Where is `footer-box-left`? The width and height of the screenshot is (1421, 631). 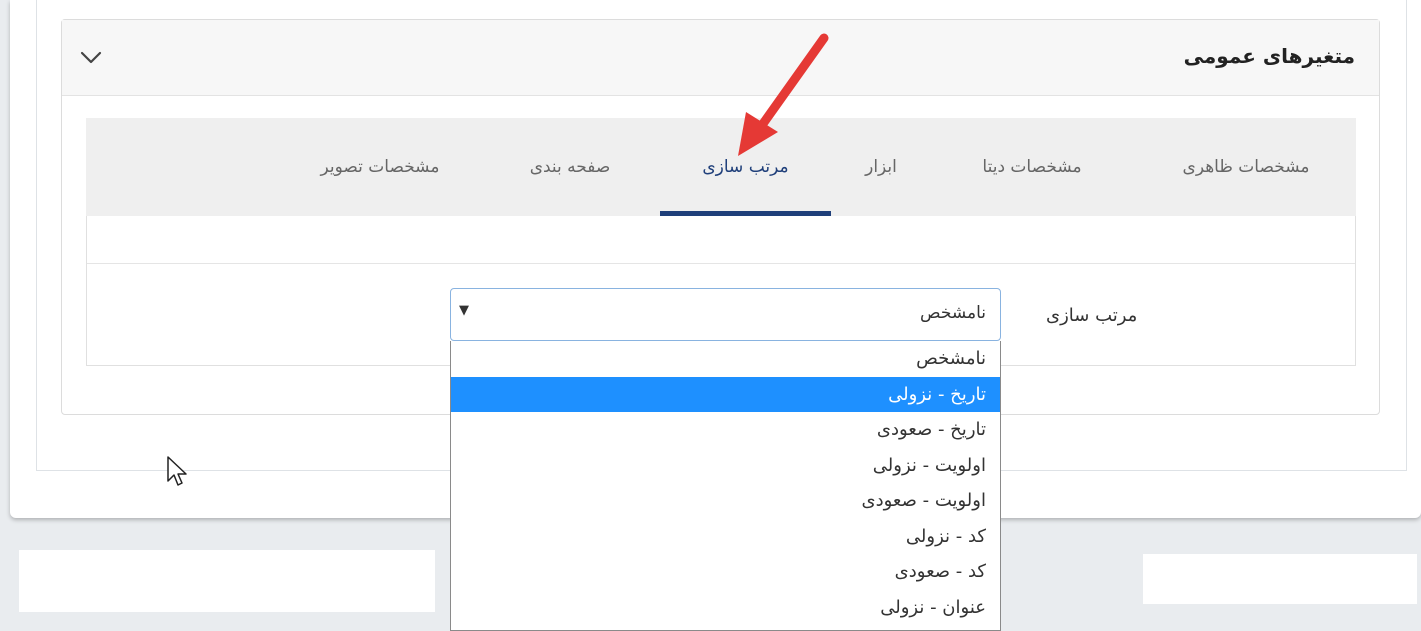
footer-box-left is located at coordinates (227, 581).